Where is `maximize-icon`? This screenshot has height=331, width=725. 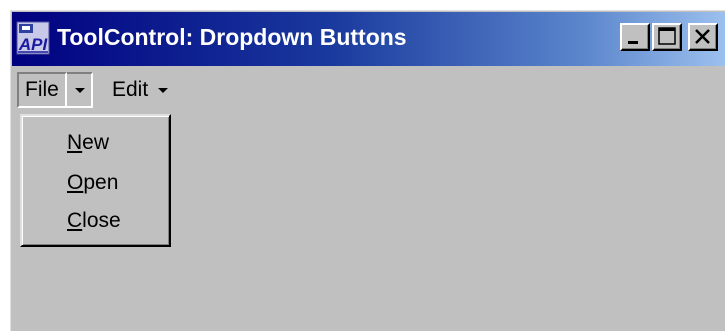 maximize-icon is located at coordinates (667, 36).